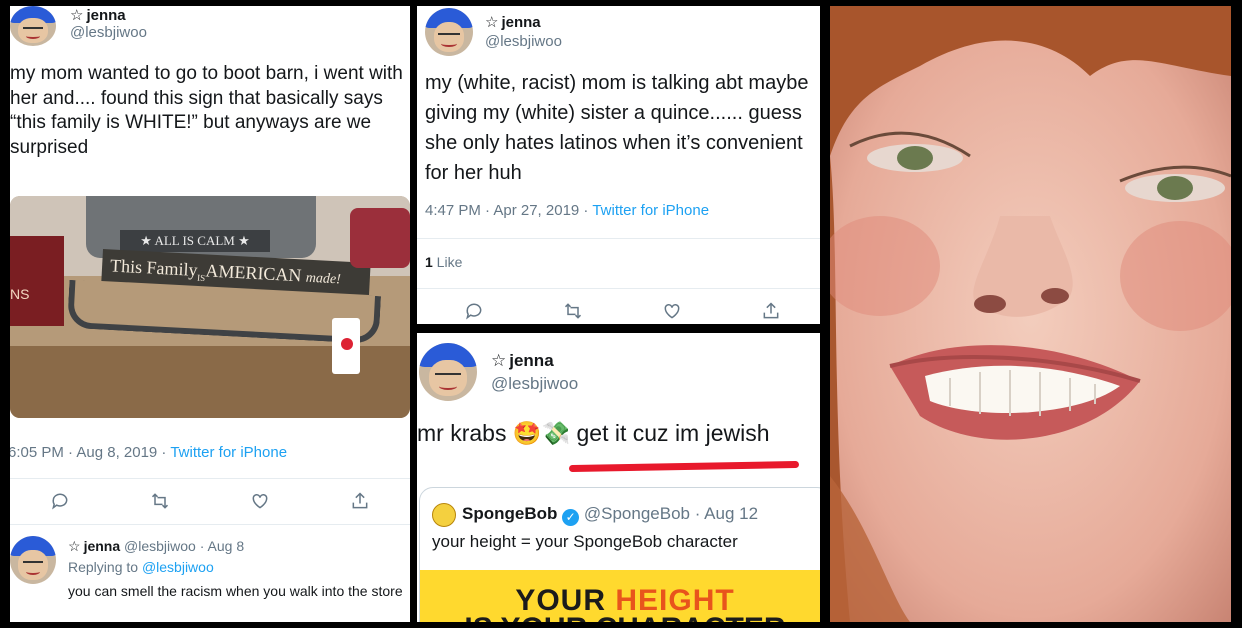  Describe the element at coordinates (443, 262) in the screenshot. I see `like-count: 1 Like` at that location.